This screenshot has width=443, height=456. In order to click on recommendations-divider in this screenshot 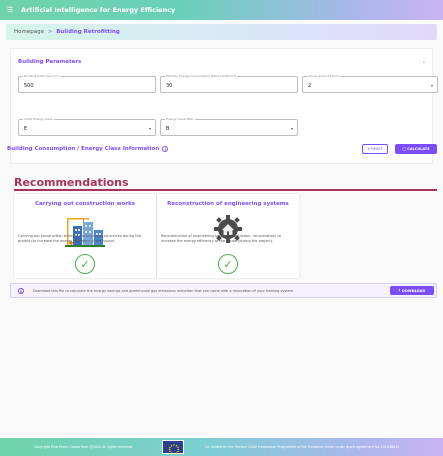, I will do `click(225, 190)`.